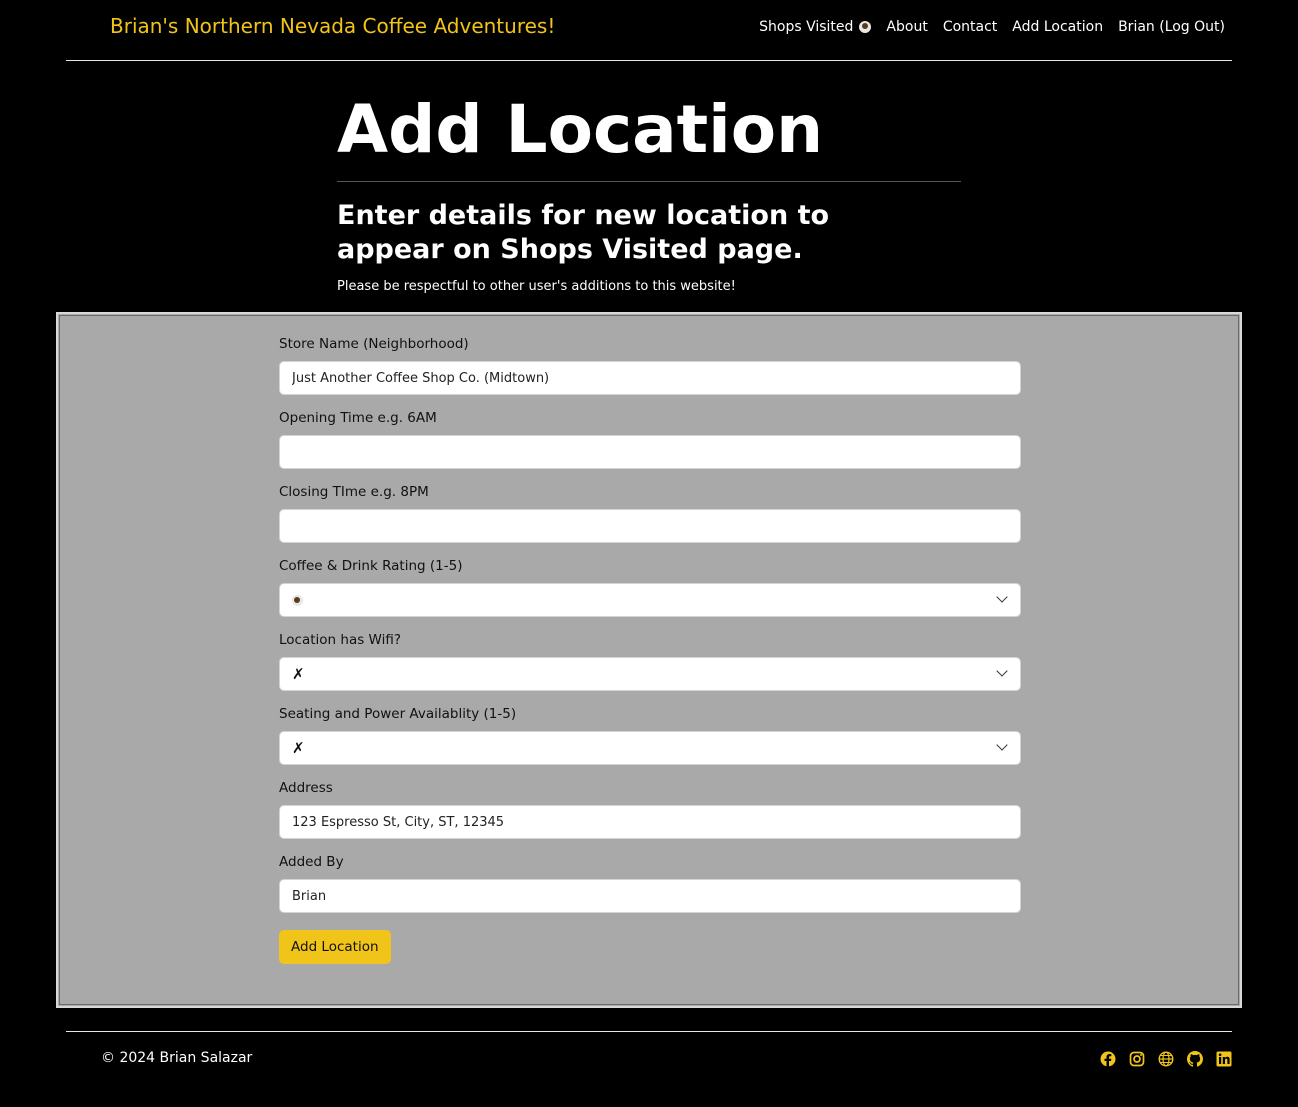 The image size is (1298, 1107). What do you see at coordinates (1057, 27) in the screenshot?
I see `nav-add-location: Add Location` at bounding box center [1057, 27].